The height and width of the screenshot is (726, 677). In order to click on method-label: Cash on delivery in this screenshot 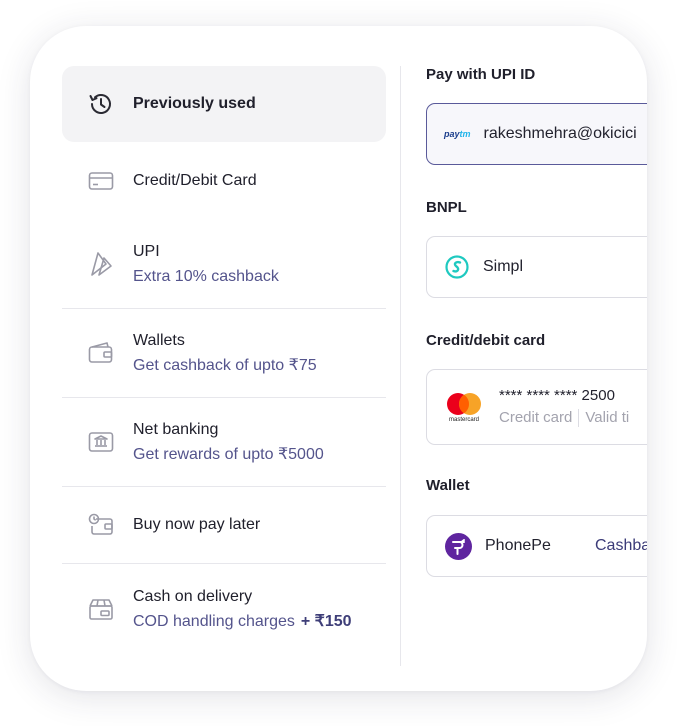, I will do `click(193, 596)`.